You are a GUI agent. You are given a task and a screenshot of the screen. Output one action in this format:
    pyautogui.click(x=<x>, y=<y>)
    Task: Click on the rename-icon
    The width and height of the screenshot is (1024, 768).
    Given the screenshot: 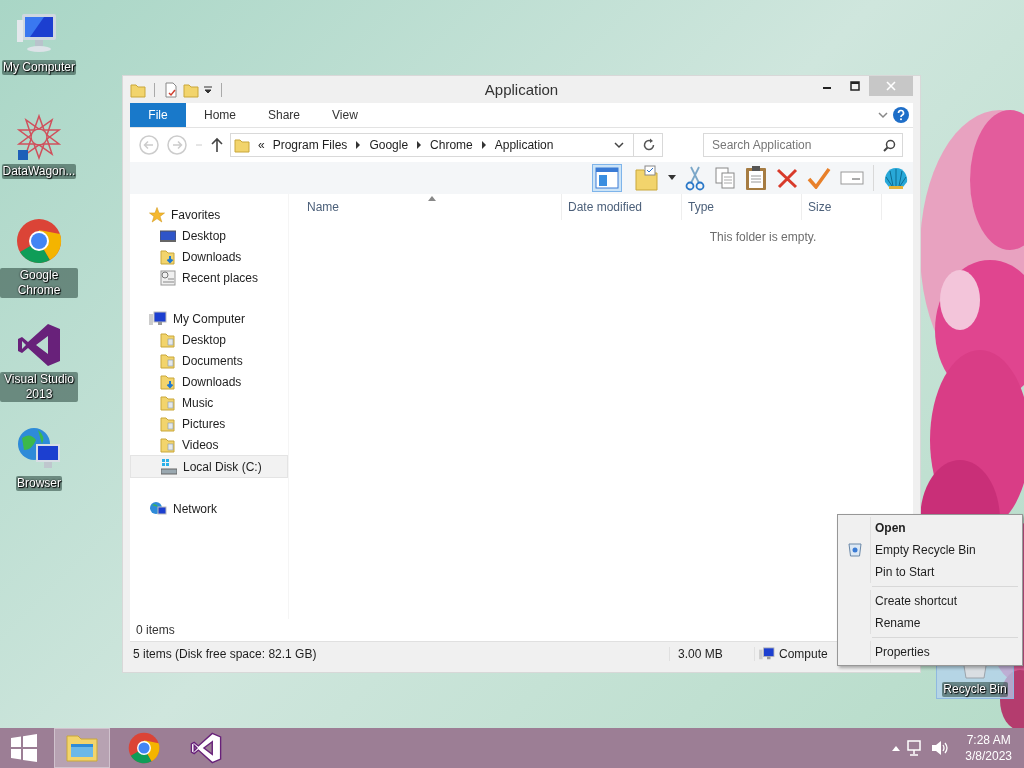 What is the action you would take?
    pyautogui.click(x=852, y=178)
    